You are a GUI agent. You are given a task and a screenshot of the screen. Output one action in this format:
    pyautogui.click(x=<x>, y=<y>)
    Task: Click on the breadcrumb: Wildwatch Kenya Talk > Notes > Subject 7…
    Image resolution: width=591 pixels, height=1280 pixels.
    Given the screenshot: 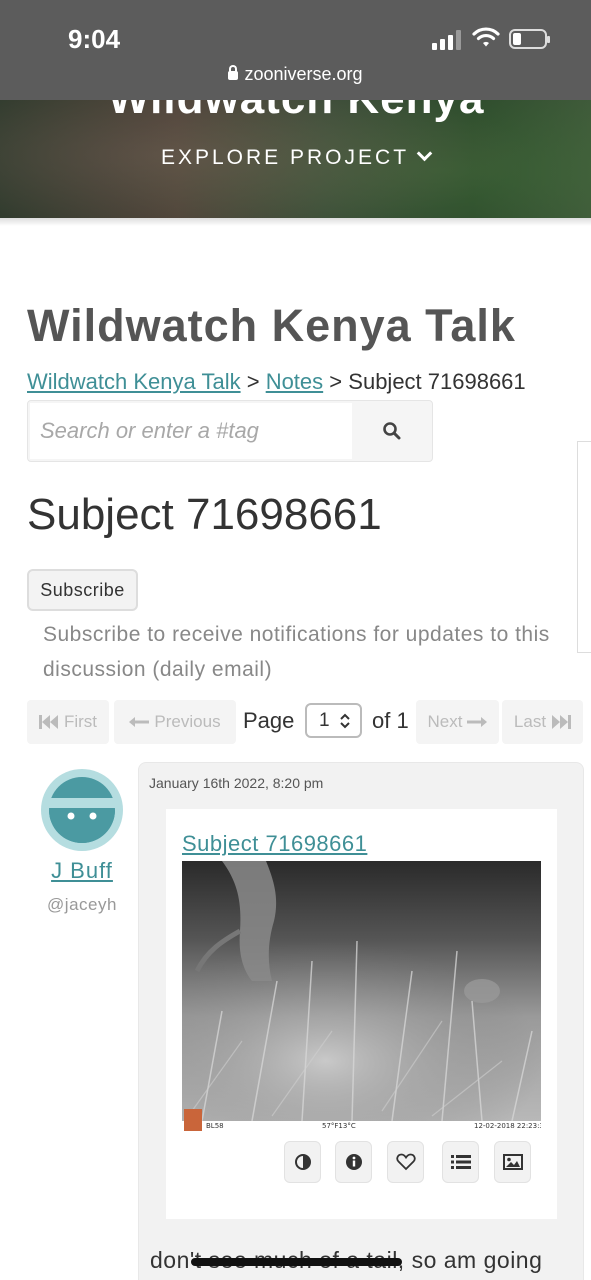 What is the action you would take?
    pyautogui.click(x=276, y=382)
    